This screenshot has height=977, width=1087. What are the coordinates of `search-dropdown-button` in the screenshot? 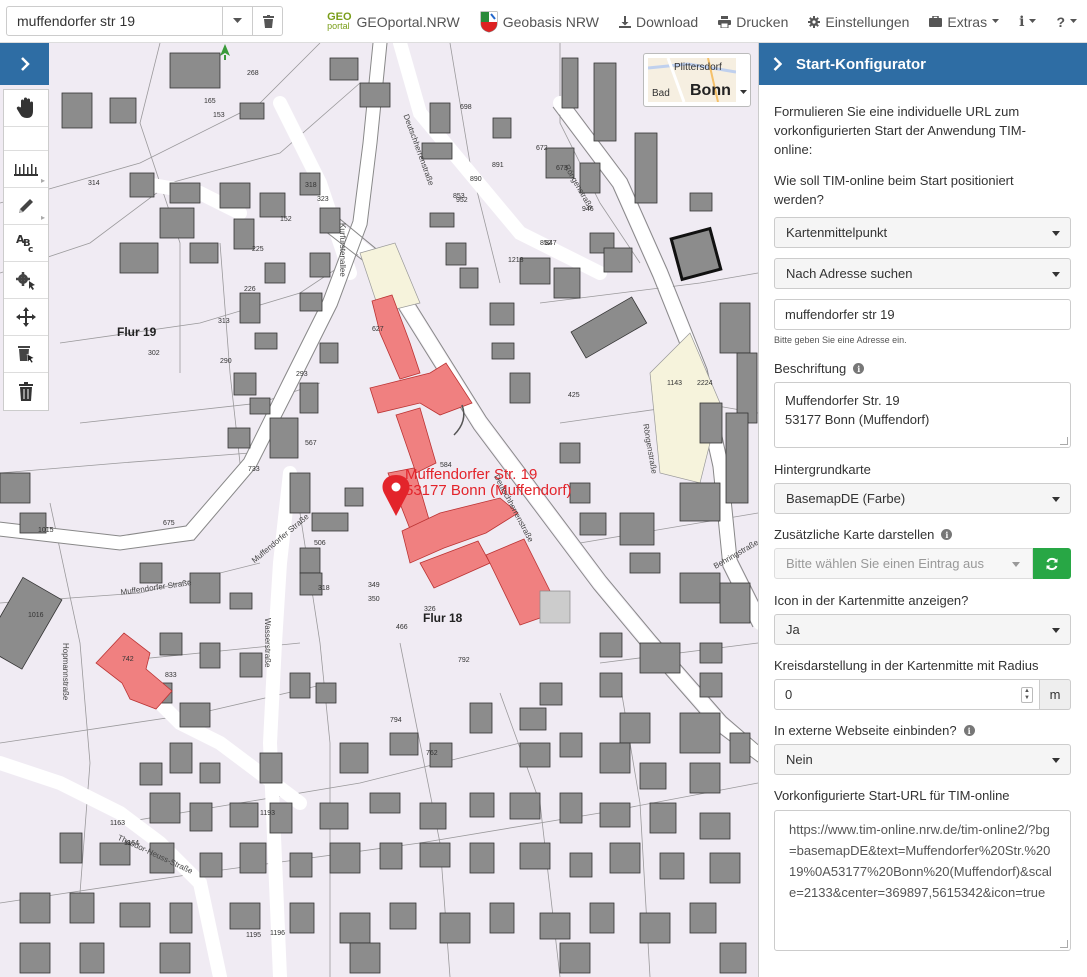 It's located at (237, 21).